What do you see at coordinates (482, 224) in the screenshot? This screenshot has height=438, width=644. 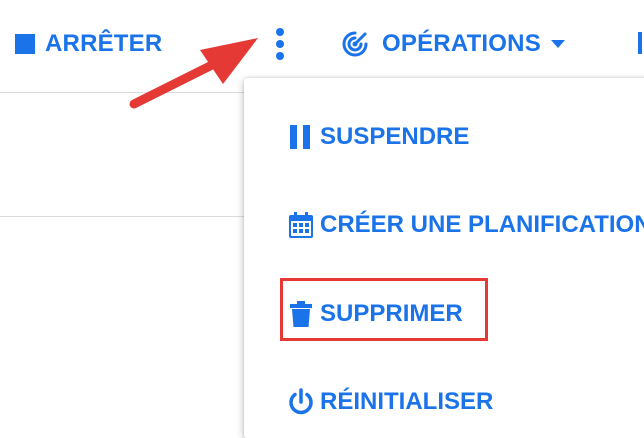 I see `menu-item-label: CRÉER UNE PLANIFICATION` at bounding box center [482, 224].